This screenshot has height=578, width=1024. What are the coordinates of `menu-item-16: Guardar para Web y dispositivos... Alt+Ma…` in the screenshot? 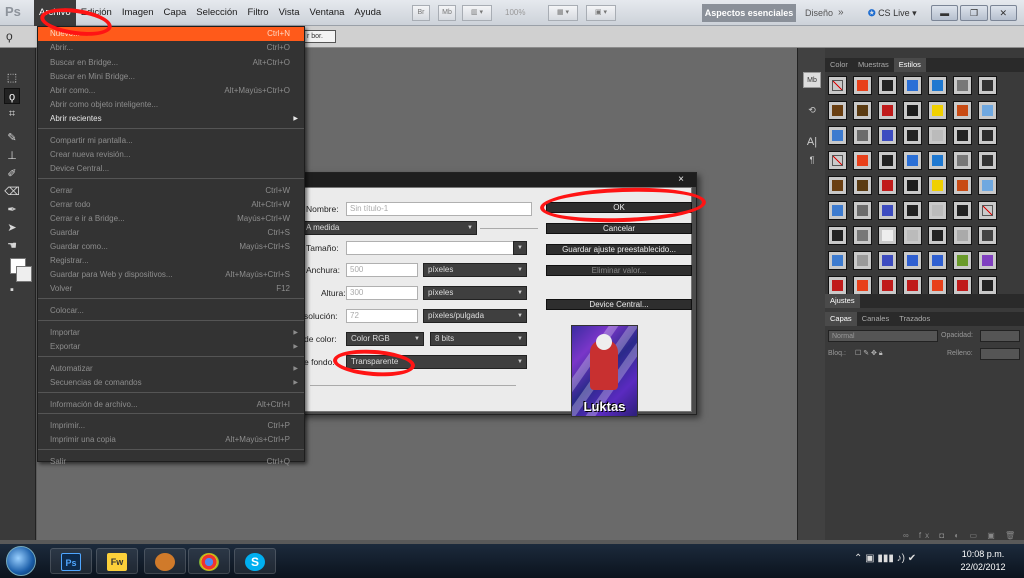 It's located at (171, 275).